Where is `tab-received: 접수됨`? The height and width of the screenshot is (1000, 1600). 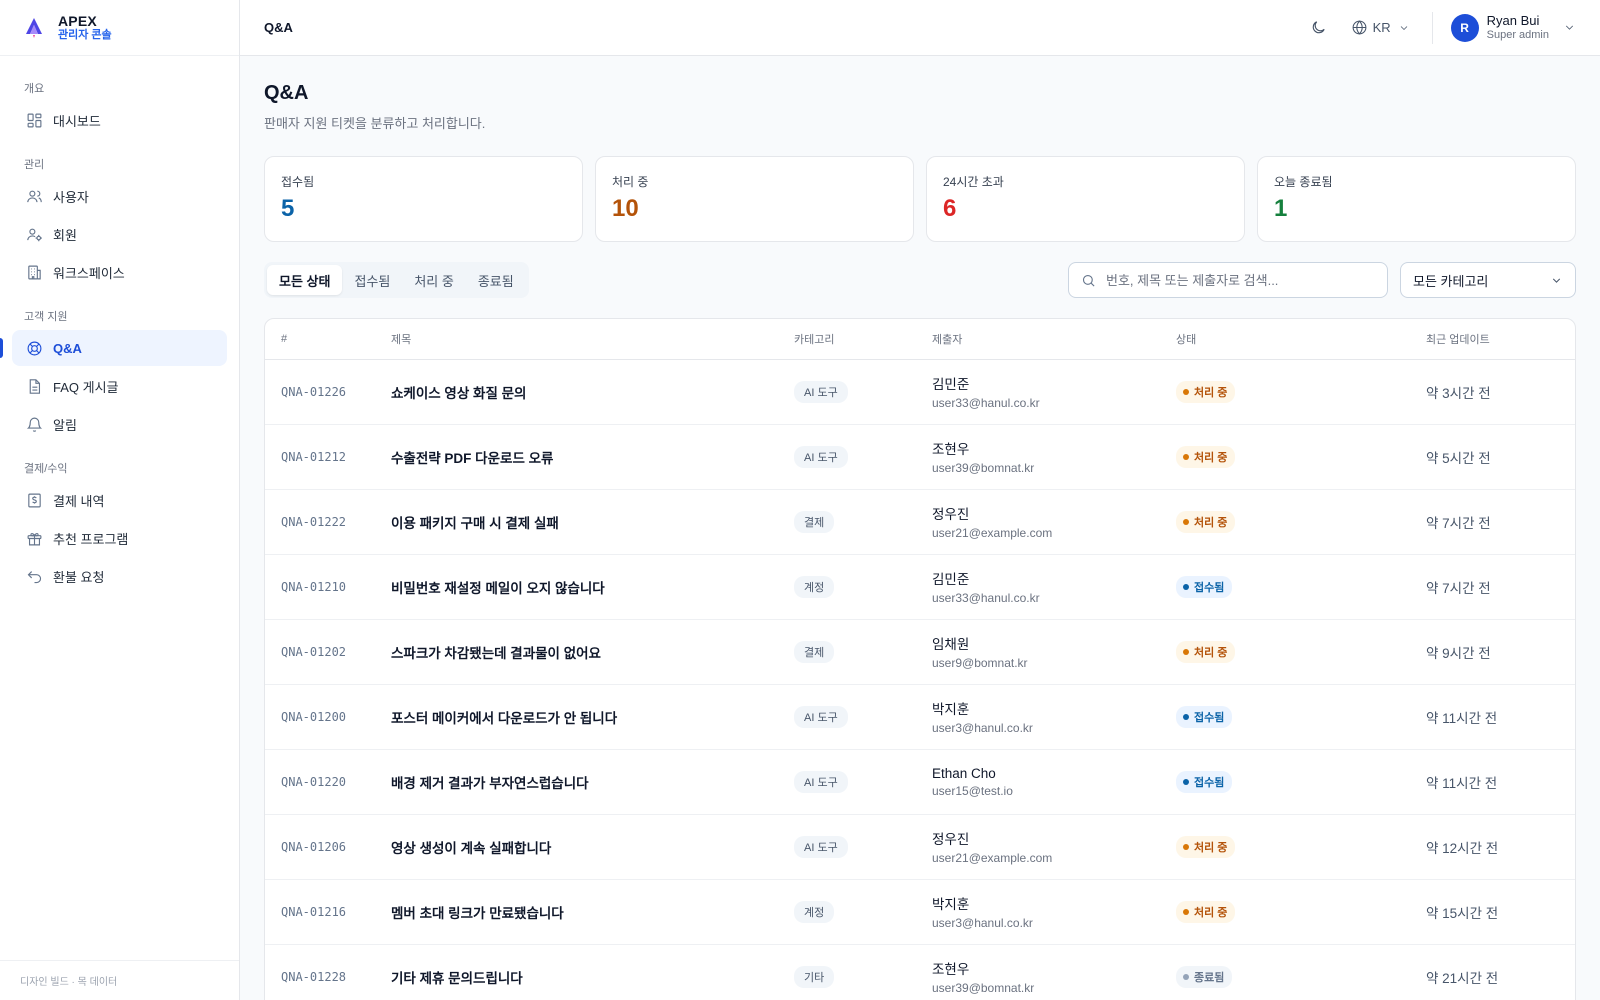 tab-received: 접수됨 is located at coordinates (372, 280).